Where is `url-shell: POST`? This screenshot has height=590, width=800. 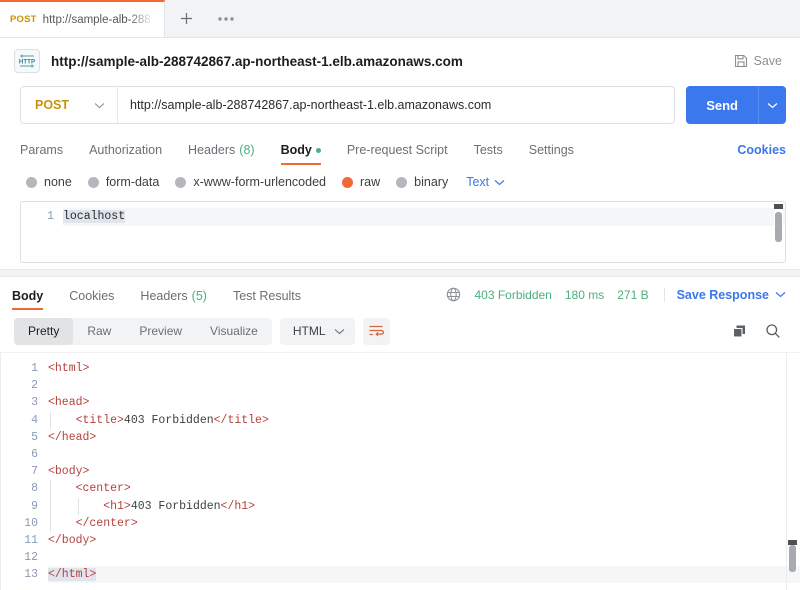
url-shell: POST is located at coordinates (348, 105).